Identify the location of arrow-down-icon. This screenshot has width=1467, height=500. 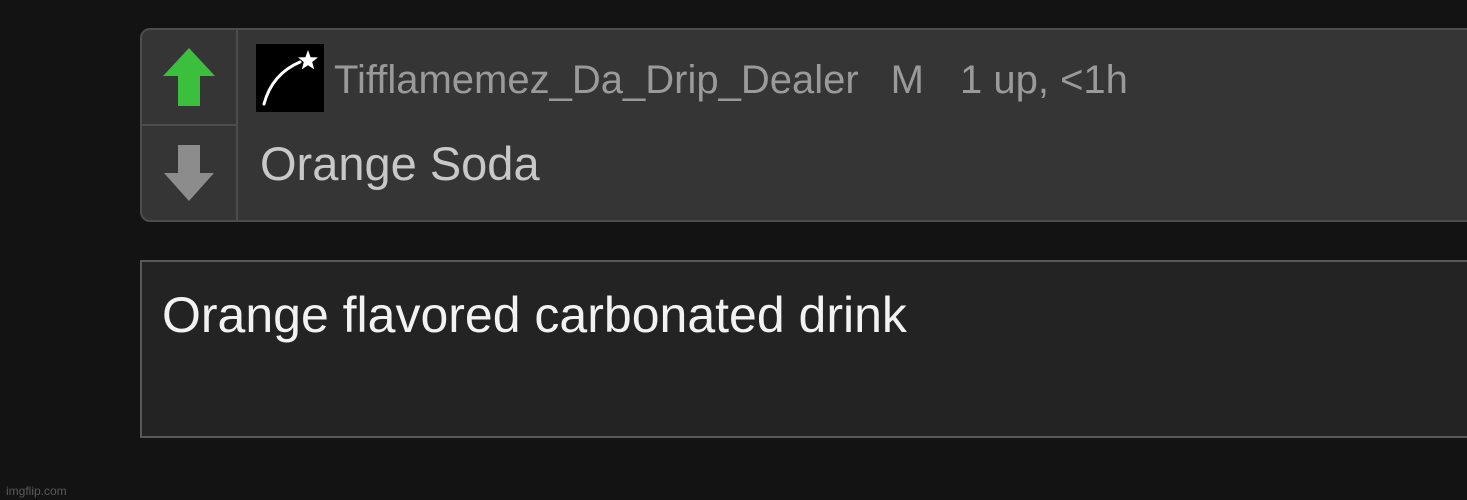
(189, 173).